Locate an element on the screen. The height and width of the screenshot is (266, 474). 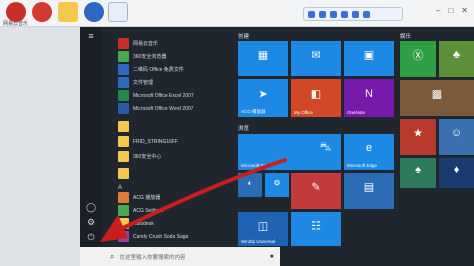
arrow-shaft is located at coordinates (200, 196).